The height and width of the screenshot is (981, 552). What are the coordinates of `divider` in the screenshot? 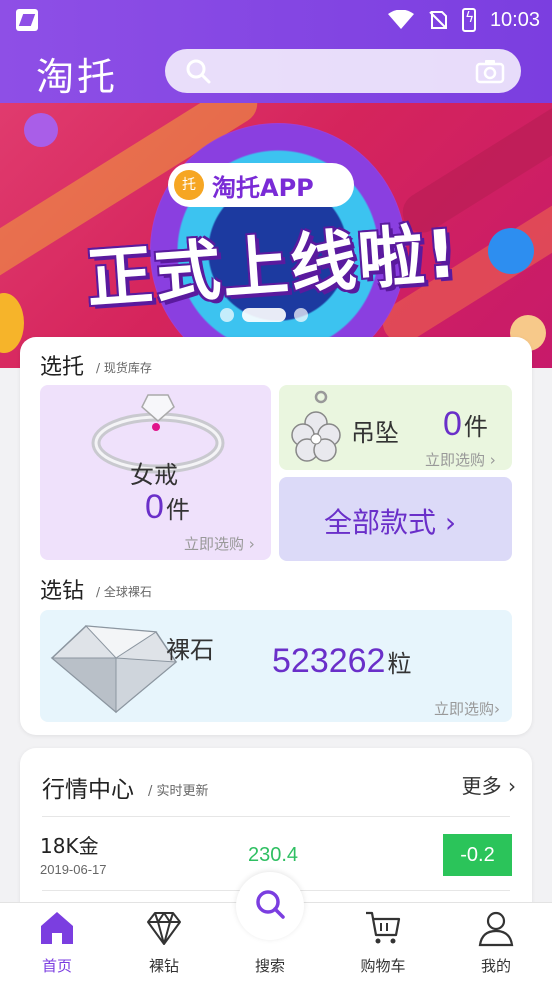 It's located at (276, 816).